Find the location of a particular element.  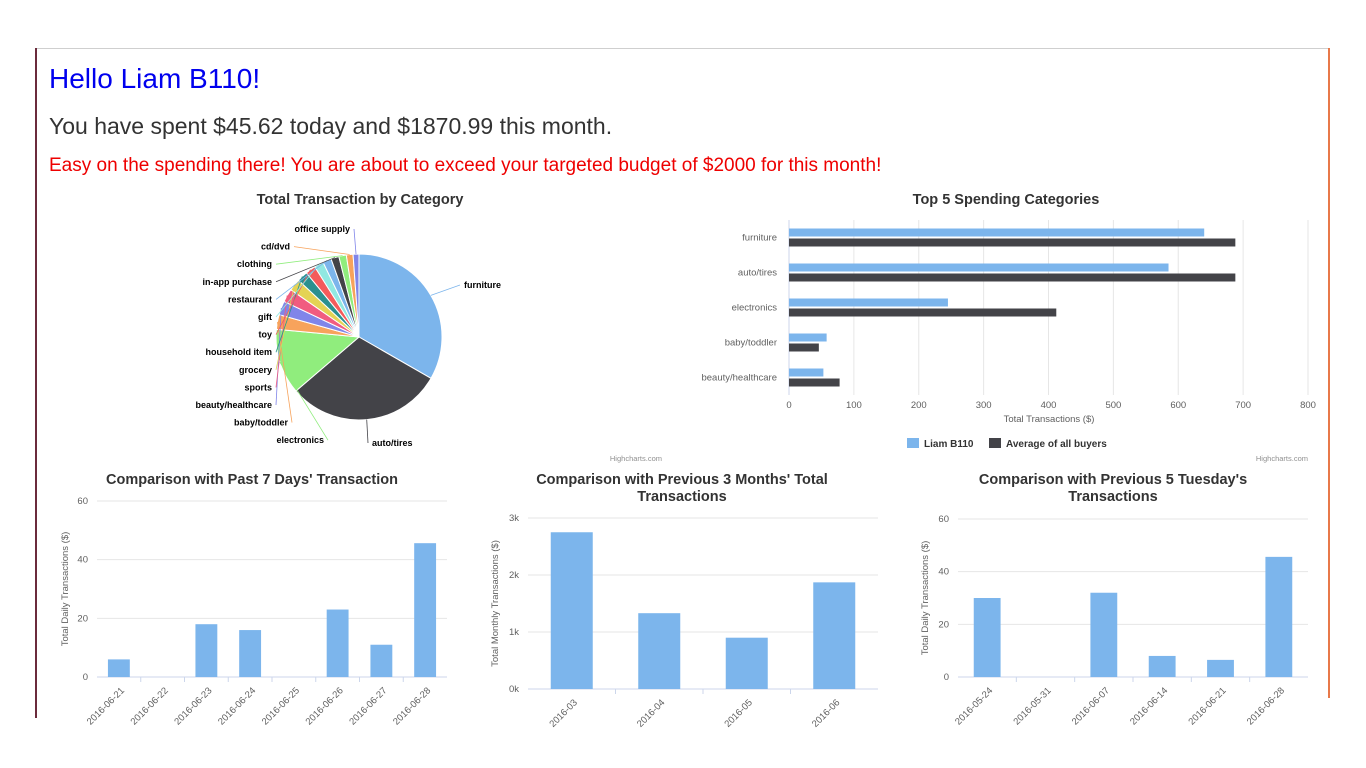

x-tick-label-2016-05: 2016-05 is located at coordinates (738, 713).